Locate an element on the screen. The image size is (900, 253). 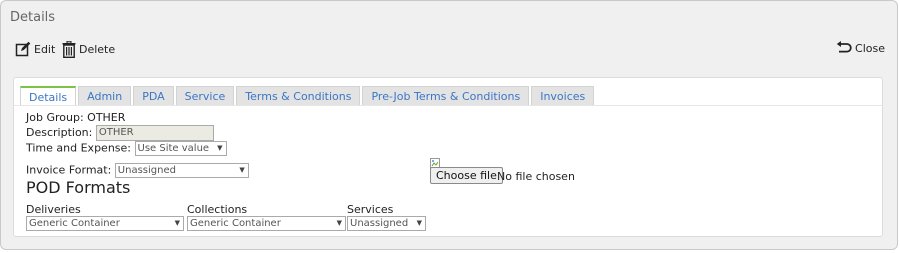
time-expense-value: Use Site value is located at coordinates (173, 148).